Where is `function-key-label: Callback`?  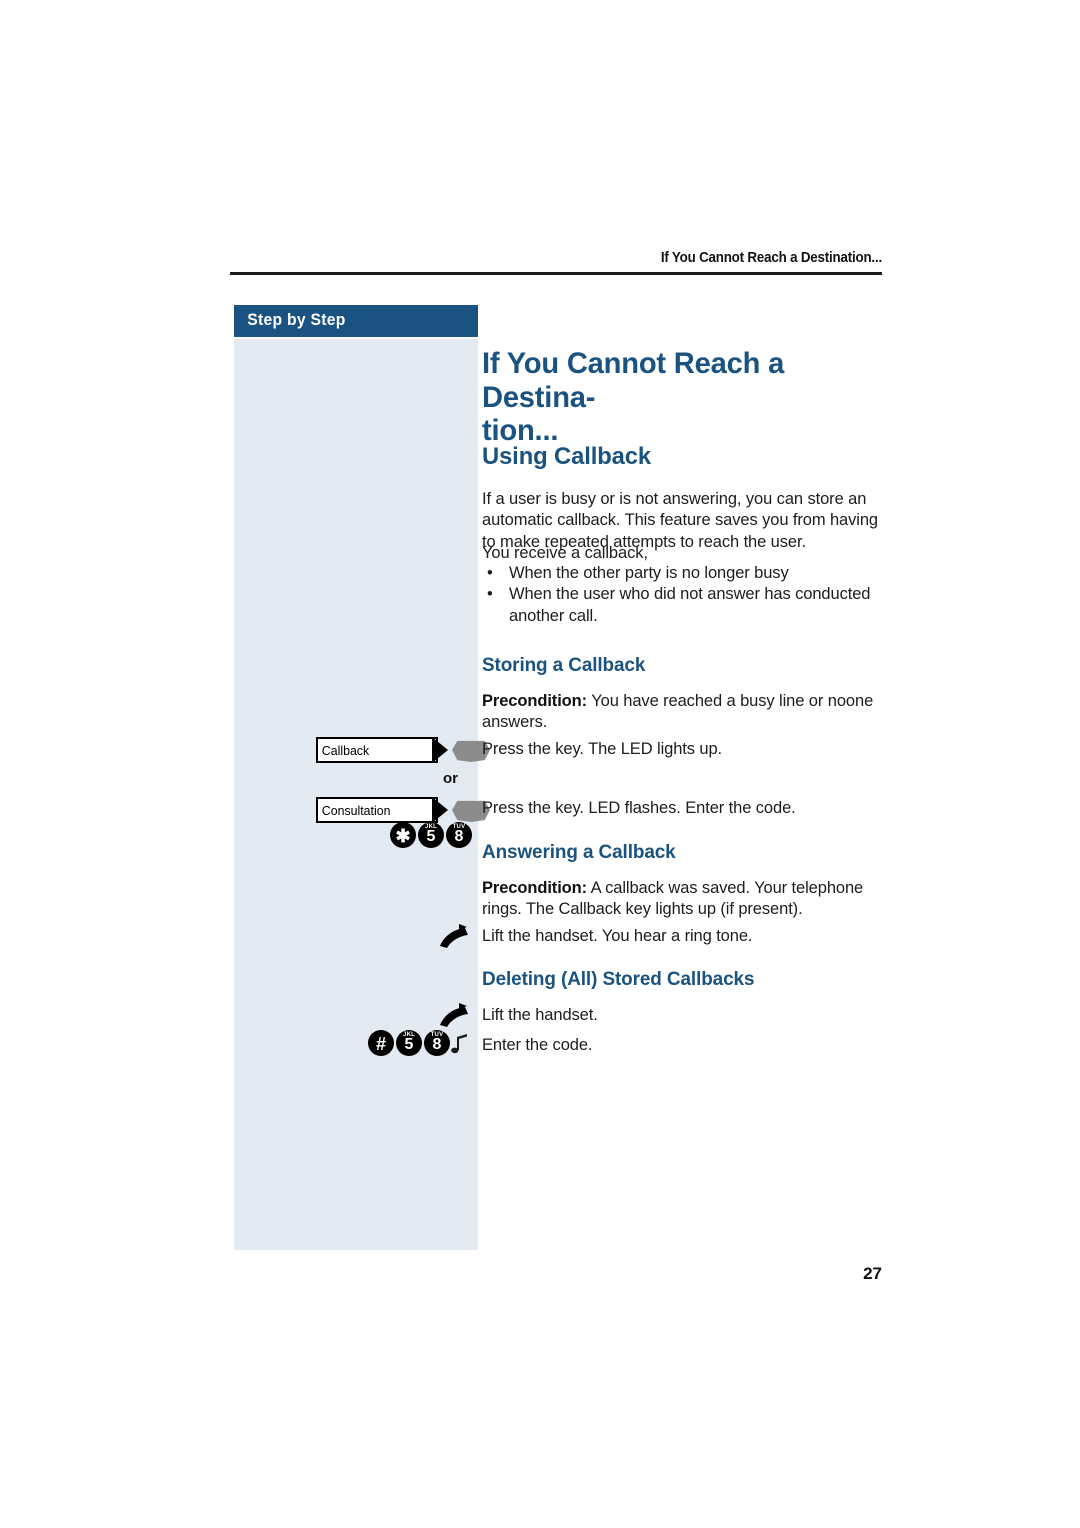 function-key-label: Callback is located at coordinates (345, 750).